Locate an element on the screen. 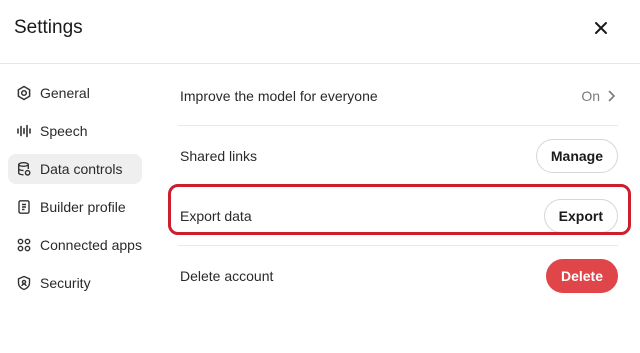 The height and width of the screenshot is (353, 640). sidebar-item-data-controls: Data controls is located at coordinates (75, 169).